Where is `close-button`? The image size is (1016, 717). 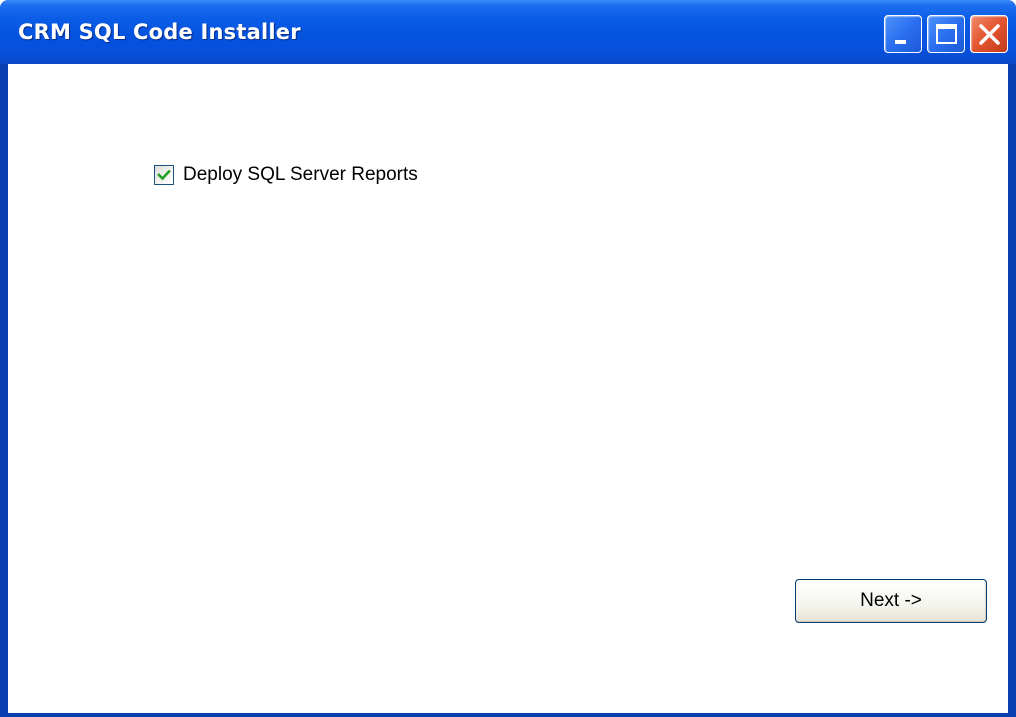
close-button is located at coordinates (989, 34).